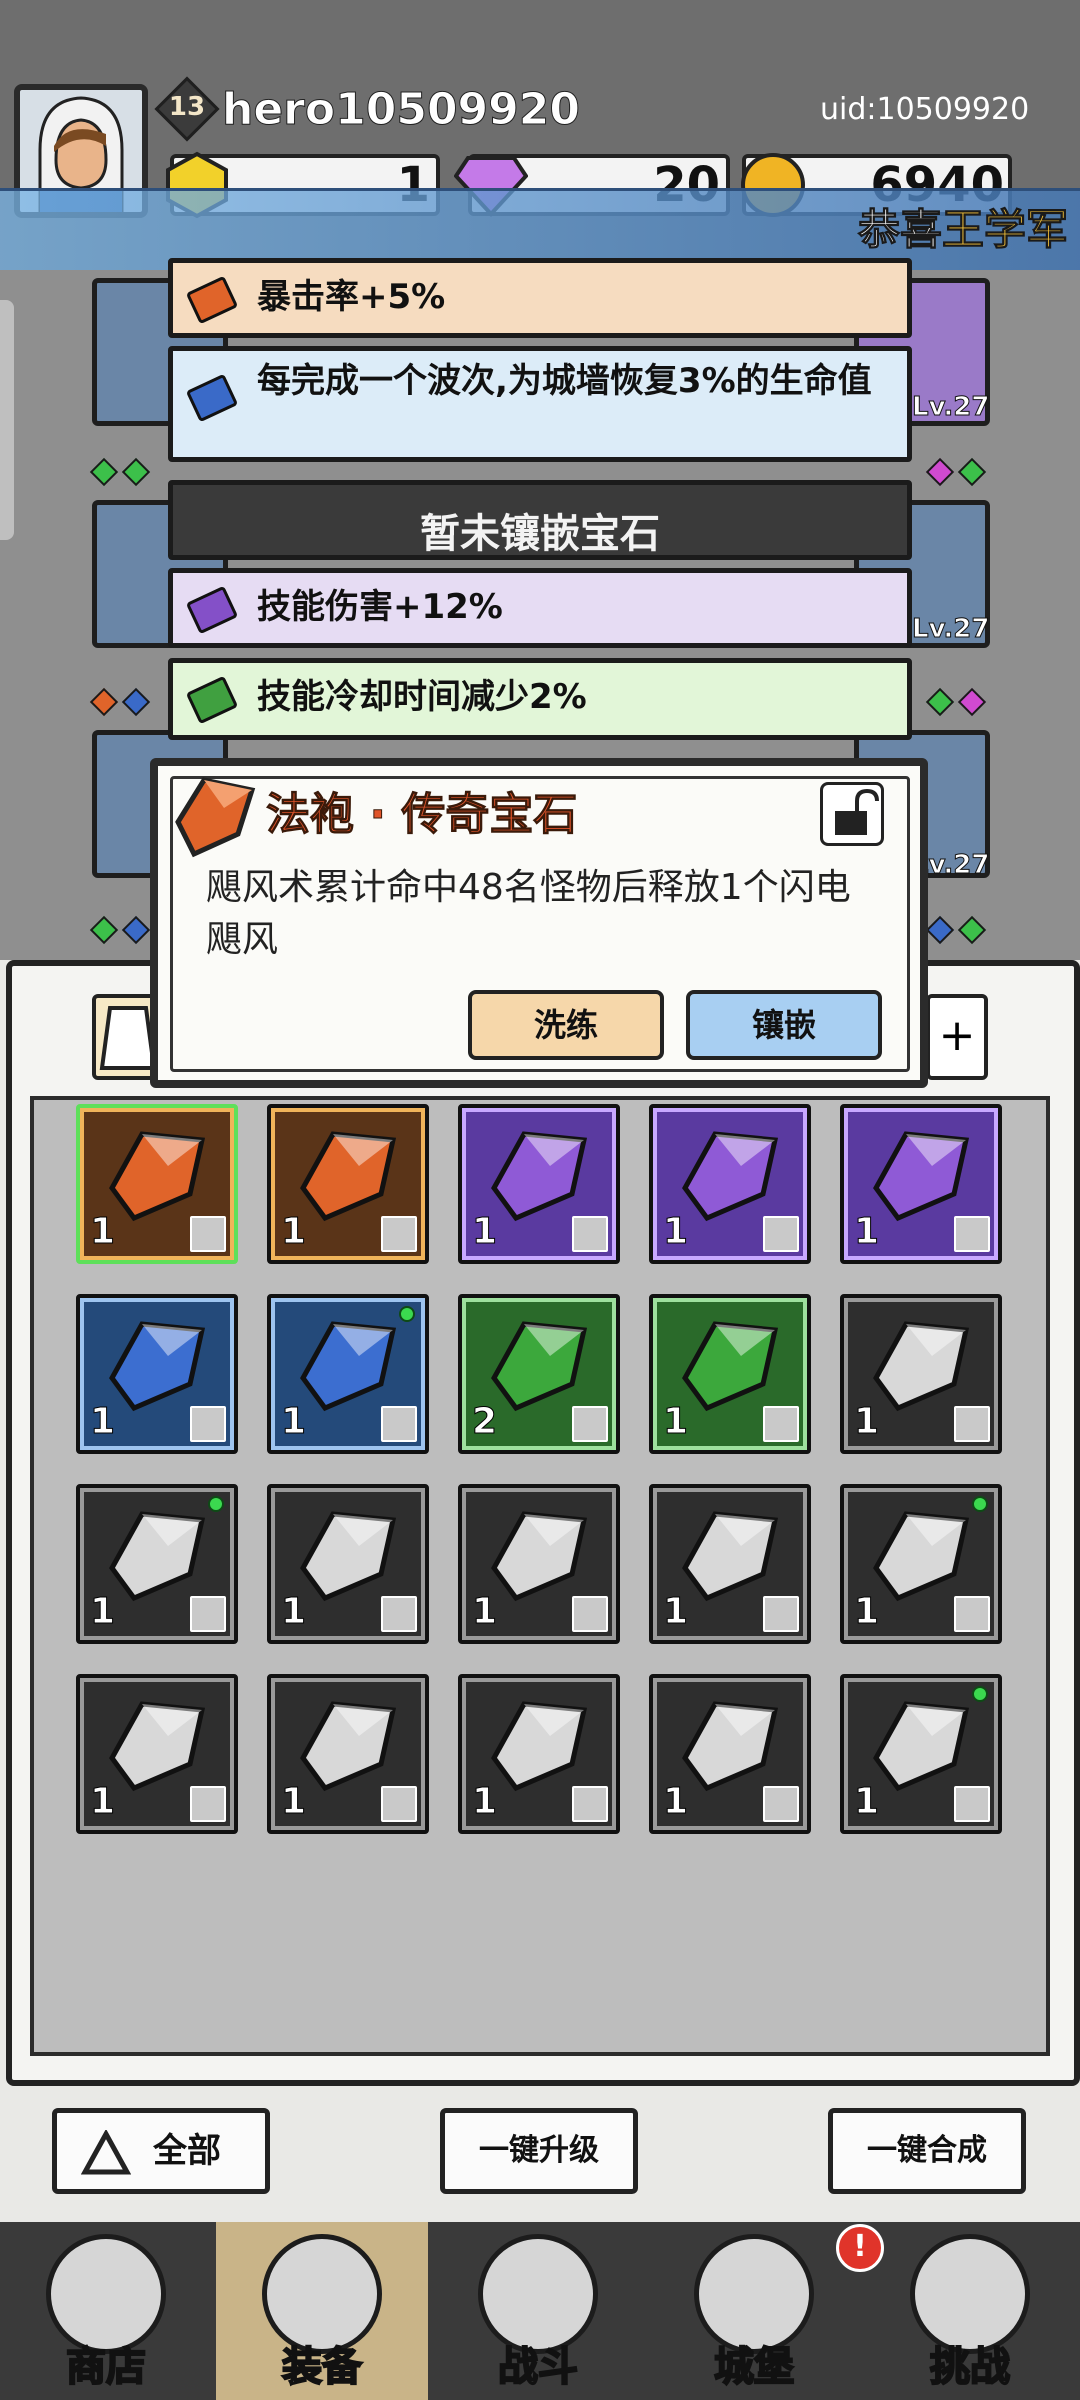  What do you see at coordinates (538, 2311) in the screenshot?
I see `nav-item: 战斗` at bounding box center [538, 2311].